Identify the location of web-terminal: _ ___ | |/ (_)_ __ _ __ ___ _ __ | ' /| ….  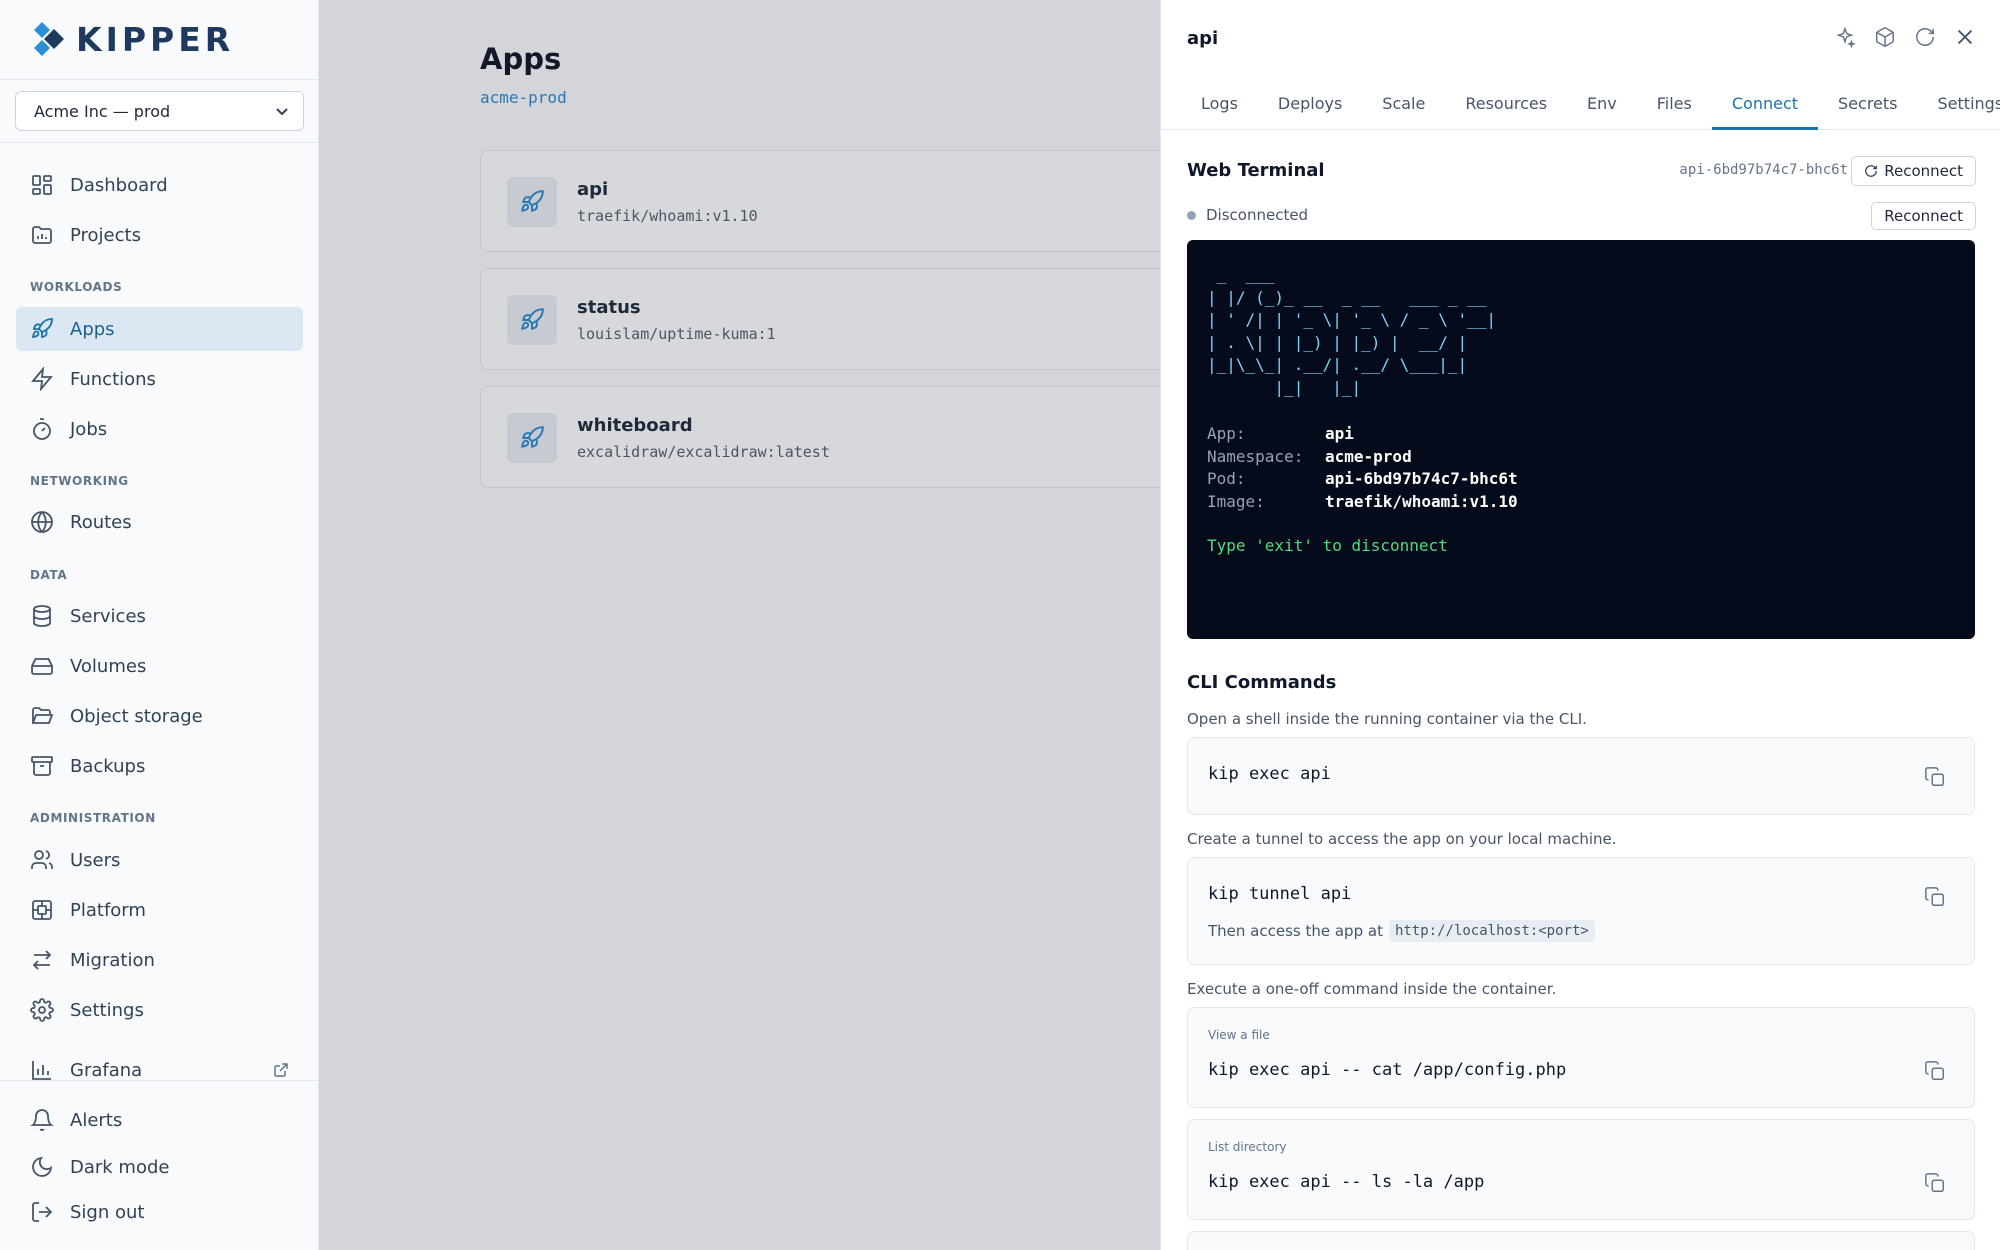
(1581, 439).